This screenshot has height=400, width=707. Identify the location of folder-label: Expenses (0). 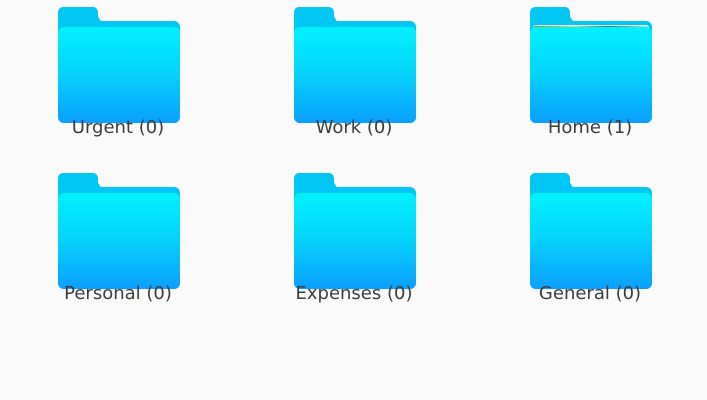
(354, 293).